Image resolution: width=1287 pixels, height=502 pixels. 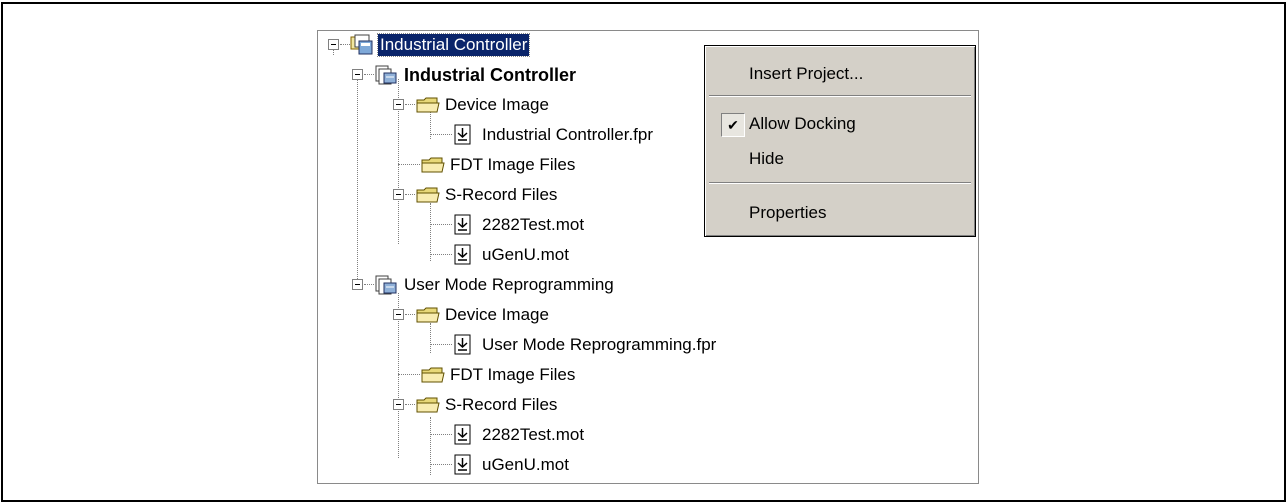 What do you see at coordinates (840, 159) in the screenshot?
I see `menu-item-hide: Hide` at bounding box center [840, 159].